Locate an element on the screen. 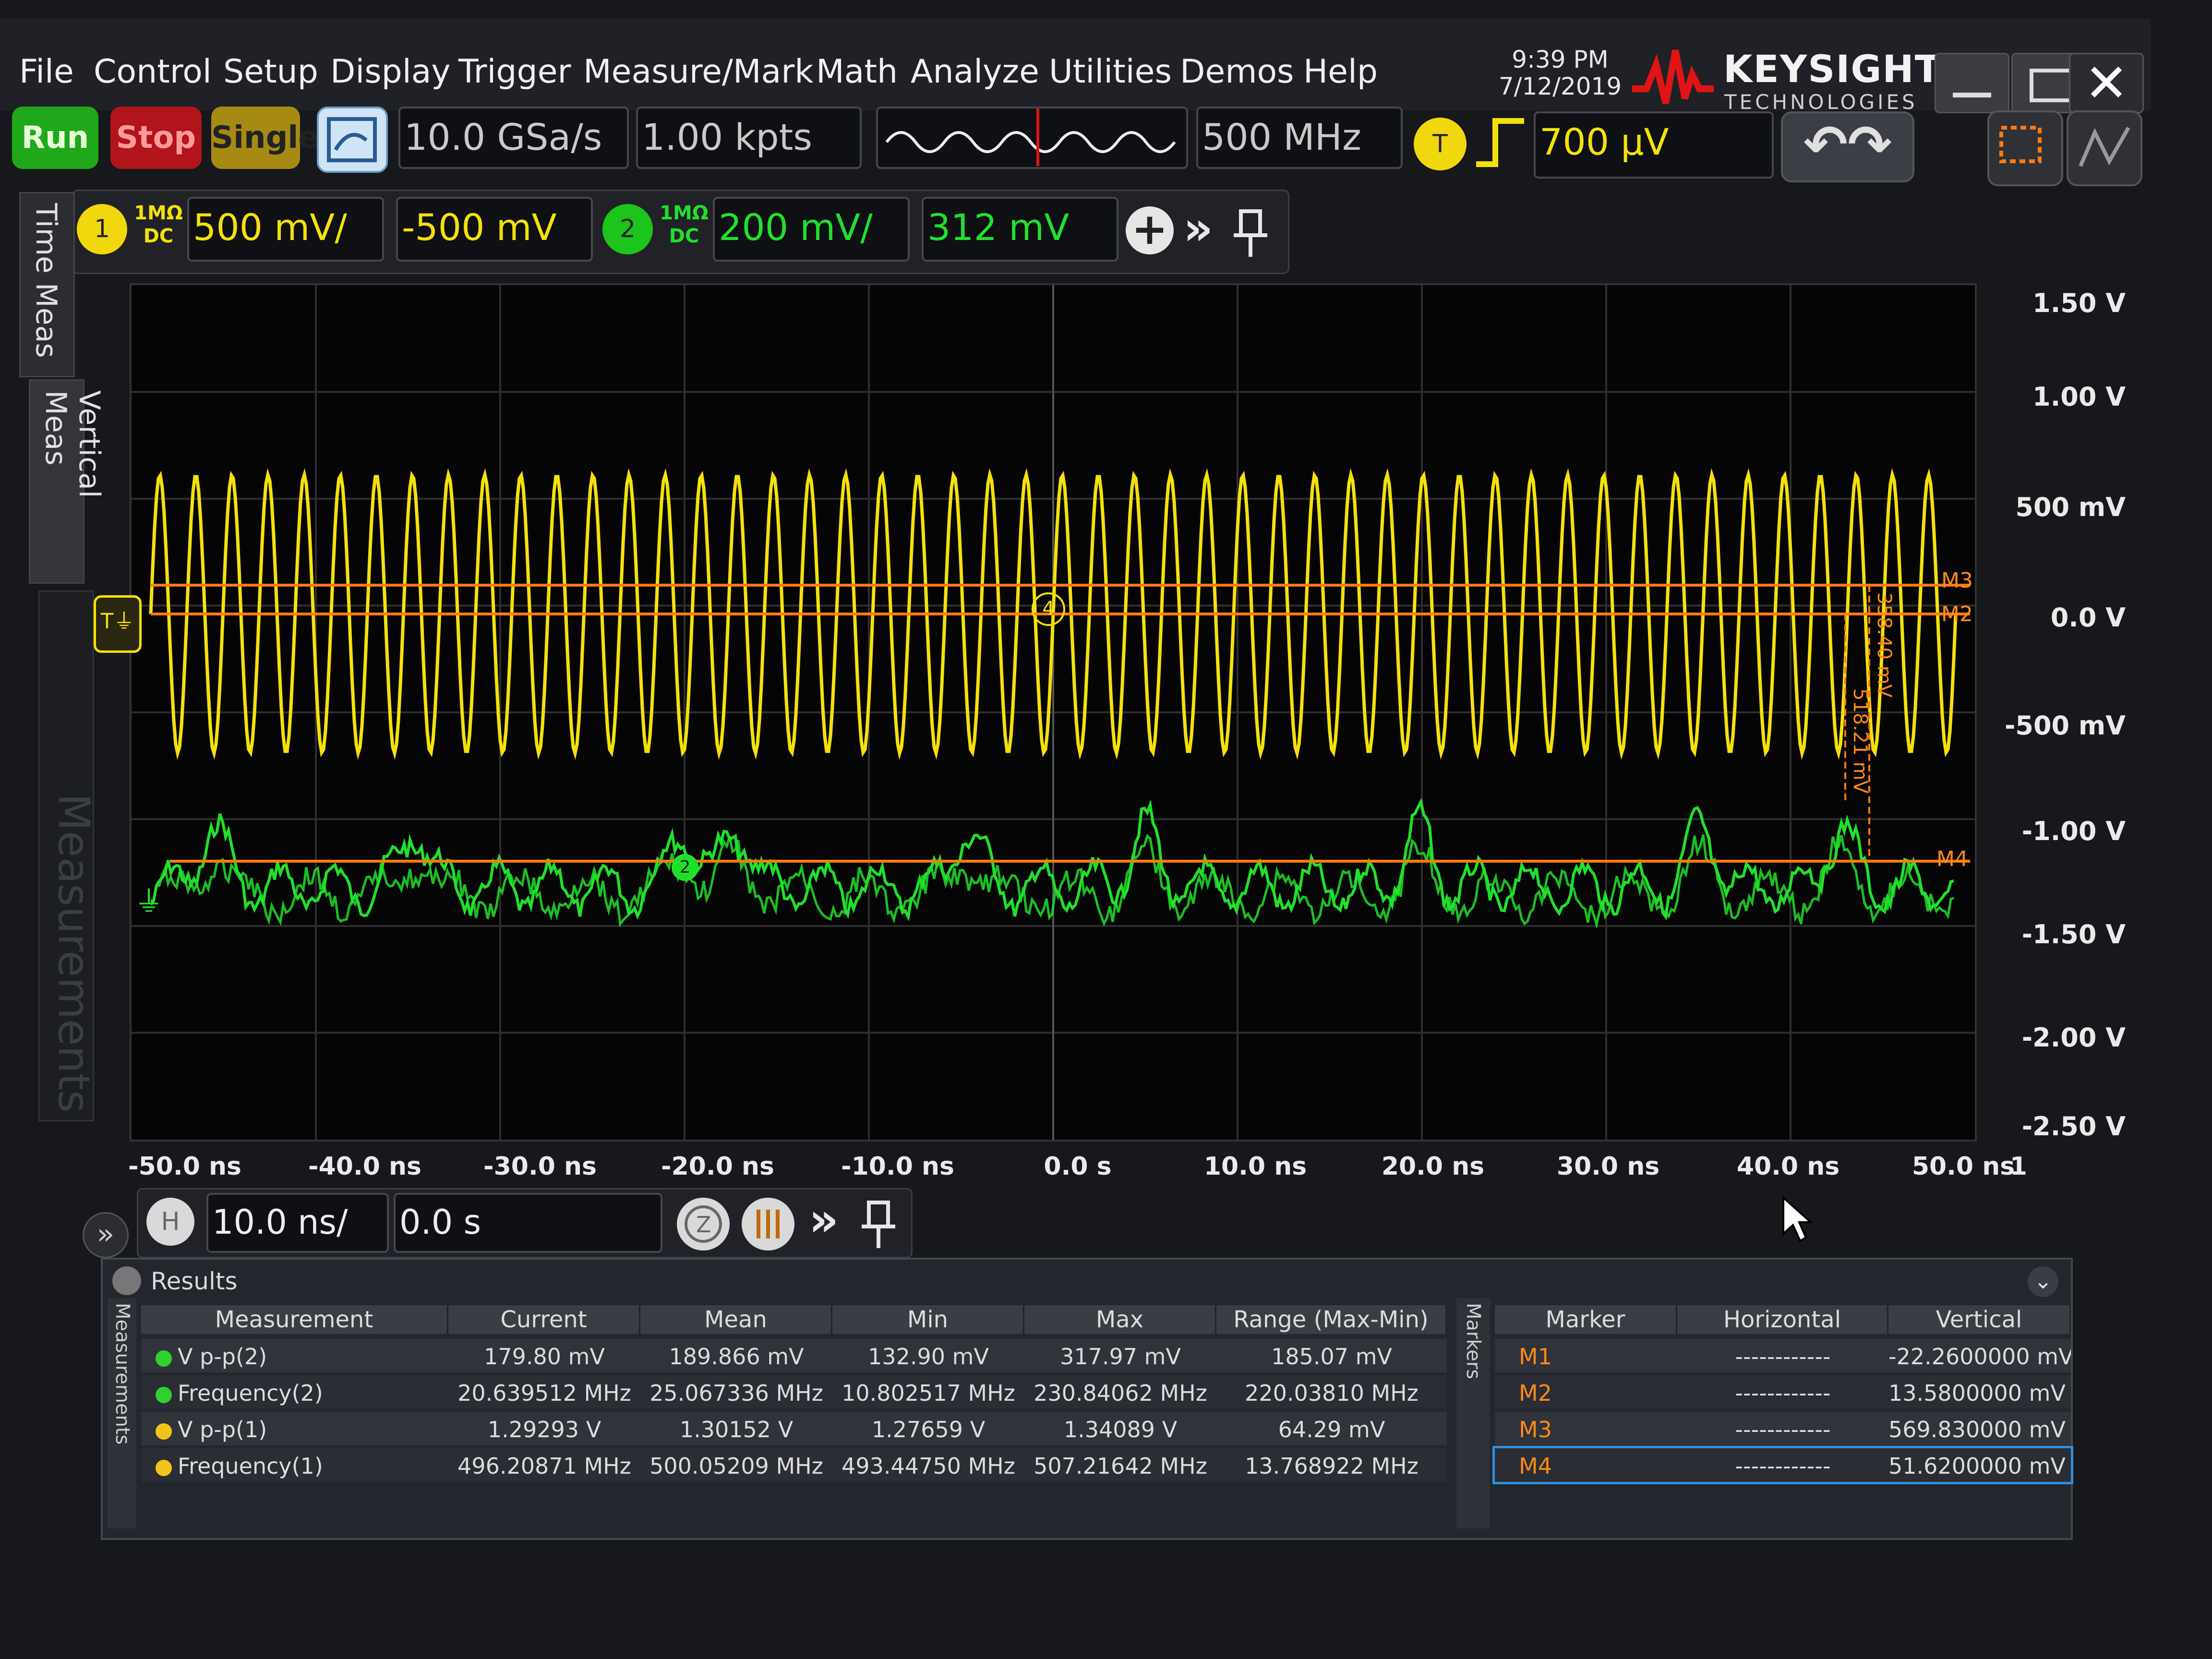  channel-2-ground-tag: ⏚ is located at coordinates (149, 899).